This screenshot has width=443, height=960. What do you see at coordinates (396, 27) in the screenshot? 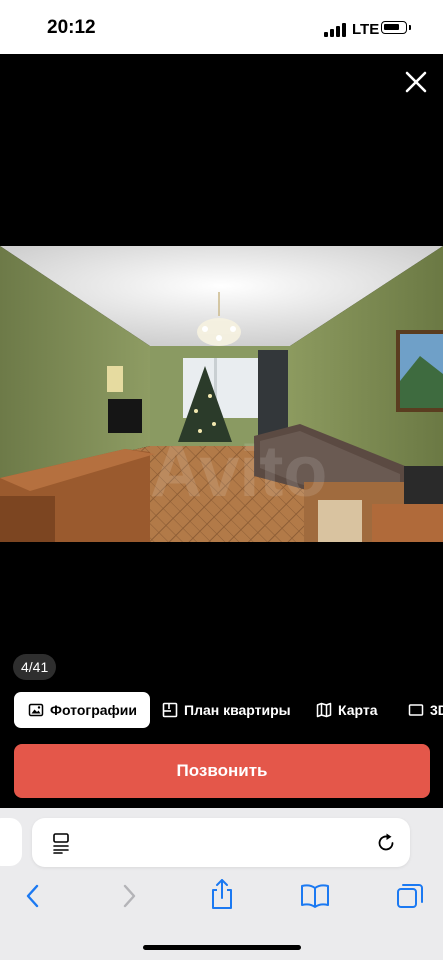
I see `battery-icon` at bounding box center [396, 27].